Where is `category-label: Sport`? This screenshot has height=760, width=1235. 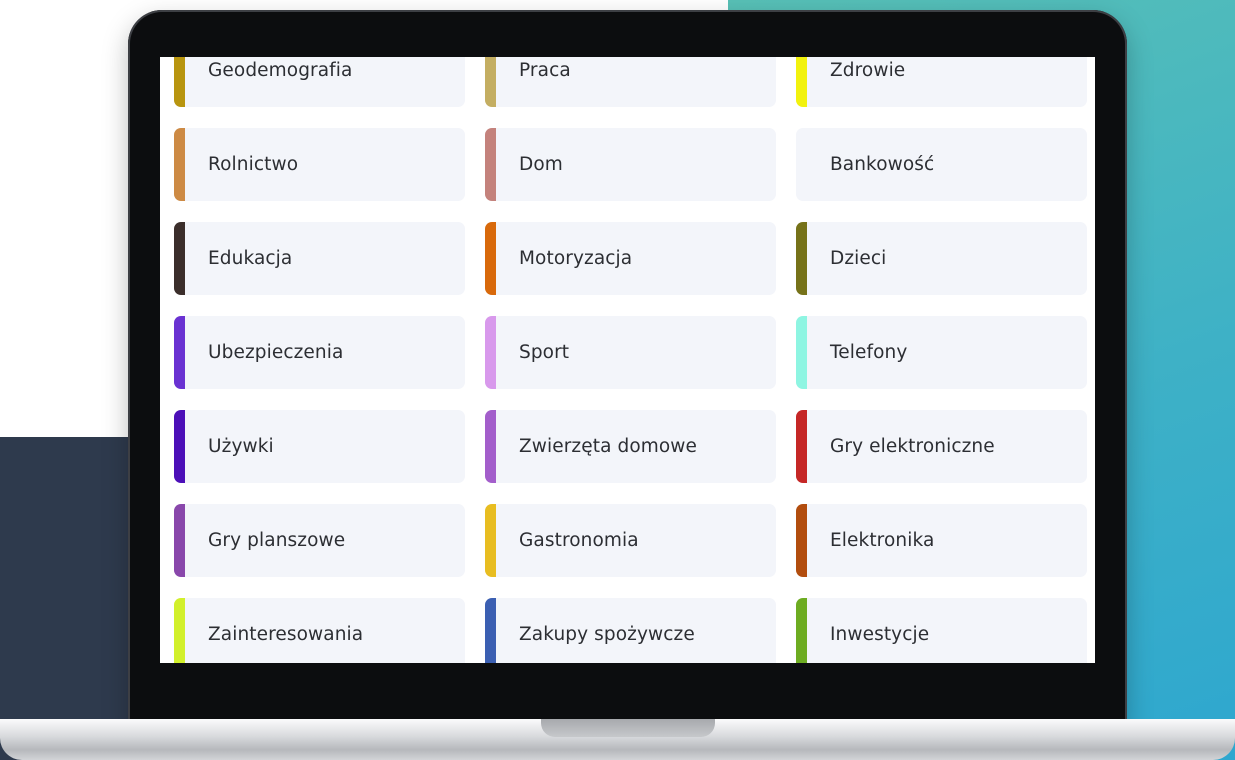 category-label: Sport is located at coordinates (544, 352).